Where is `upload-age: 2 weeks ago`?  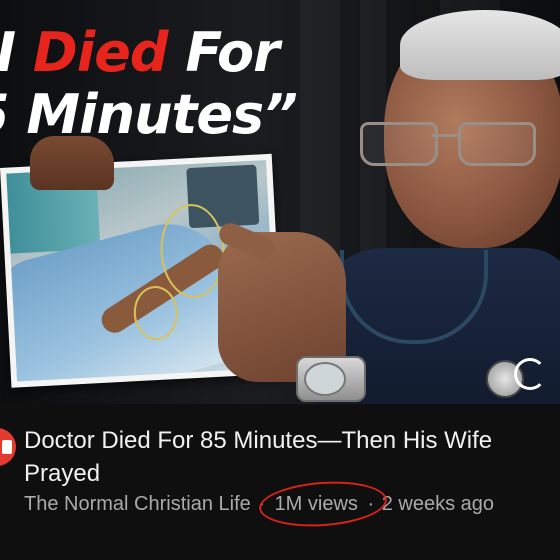 upload-age: 2 weeks ago is located at coordinates (437, 504).